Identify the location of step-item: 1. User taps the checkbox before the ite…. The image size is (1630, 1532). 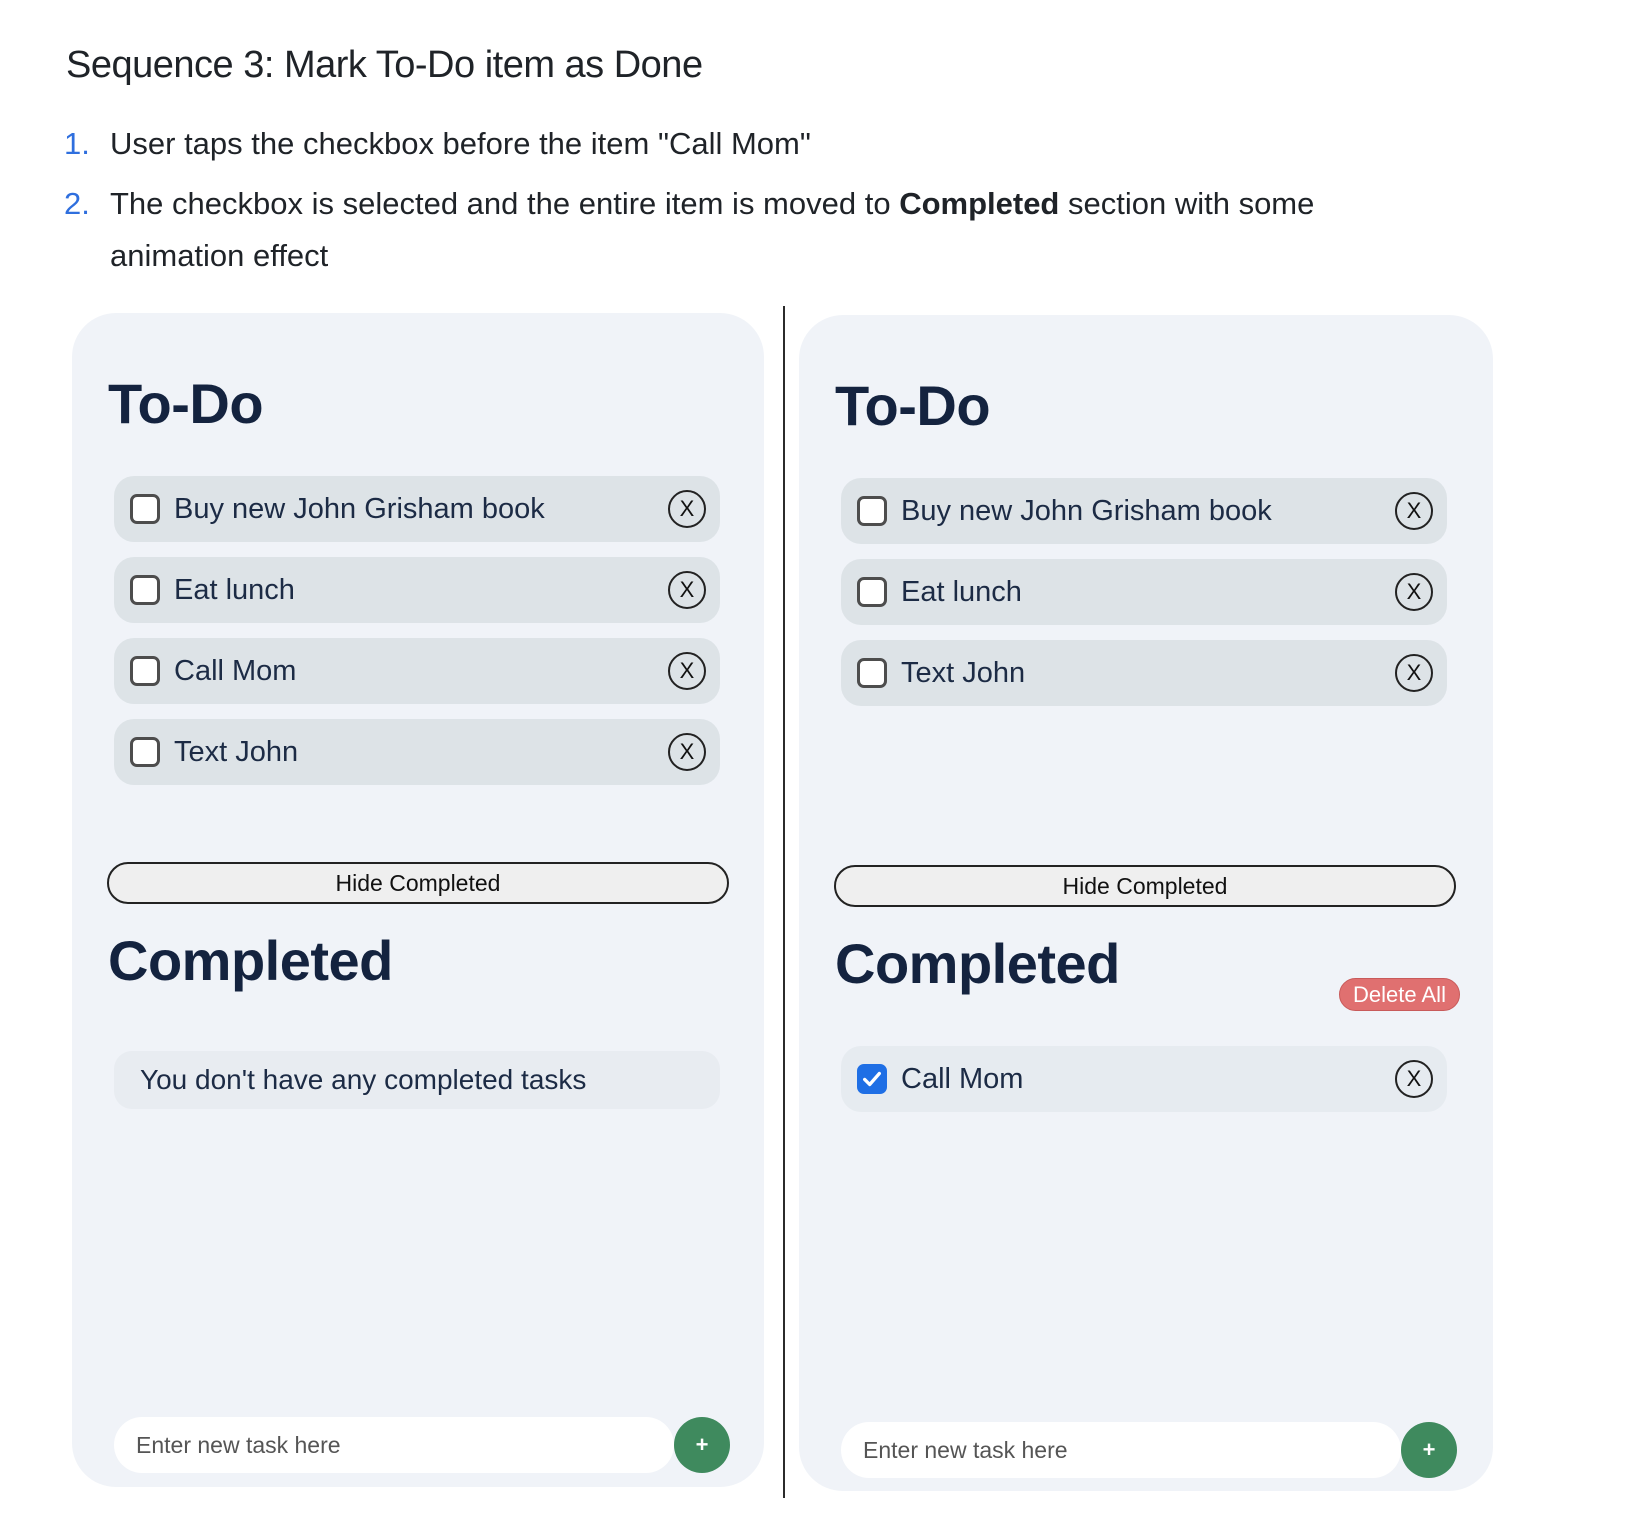
(744, 144).